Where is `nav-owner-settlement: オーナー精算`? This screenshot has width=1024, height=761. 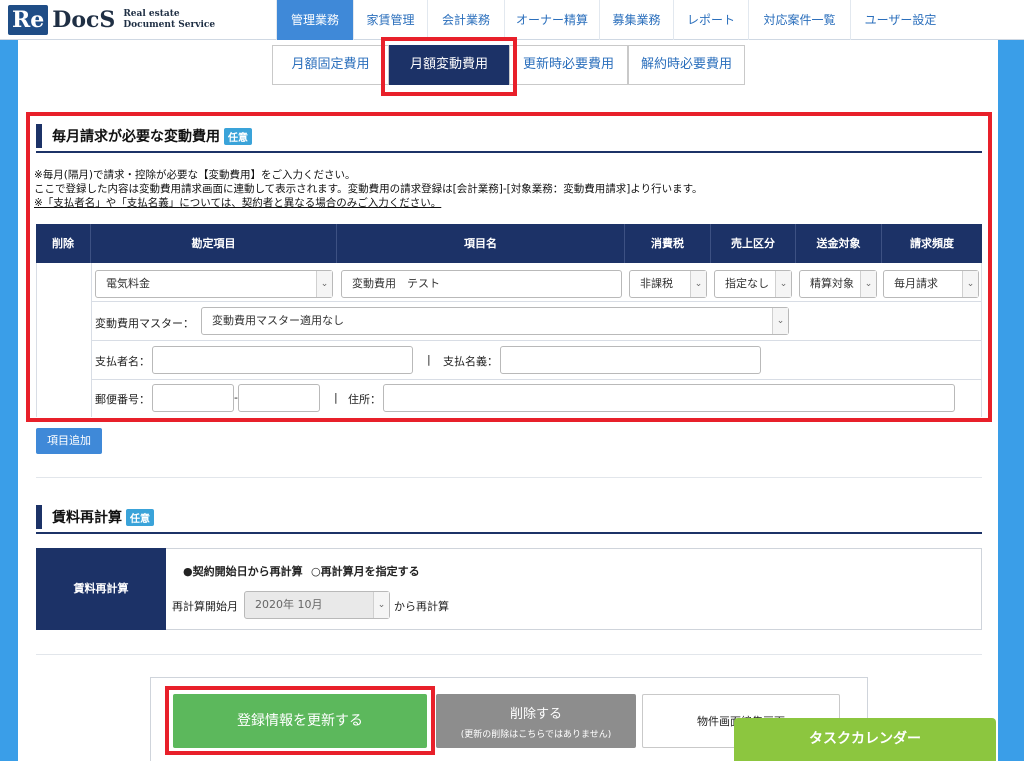 nav-owner-settlement: オーナー精算 is located at coordinates (551, 20).